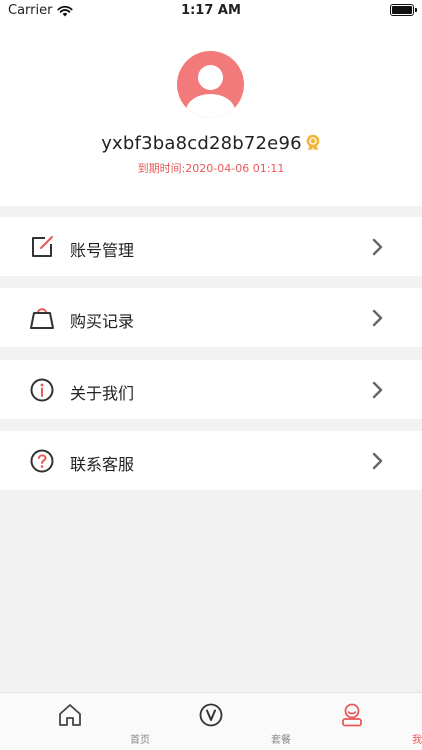 This screenshot has height=750, width=422. Describe the element at coordinates (102, 321) in the screenshot. I see `menu-item-label: 购买记录` at that location.